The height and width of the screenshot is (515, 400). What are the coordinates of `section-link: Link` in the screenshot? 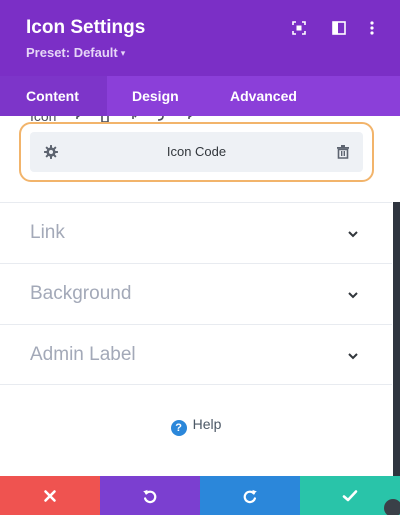 It's located at (196, 232).